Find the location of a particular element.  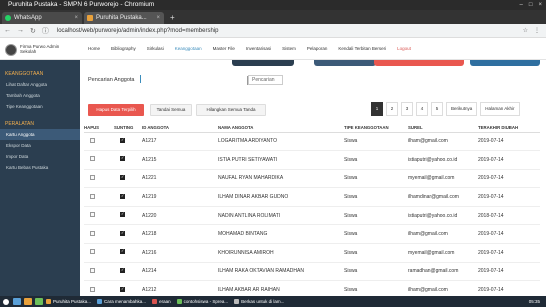

member-name: ISTIA PUTRI SETIYAWATI is located at coordinates (281, 160).